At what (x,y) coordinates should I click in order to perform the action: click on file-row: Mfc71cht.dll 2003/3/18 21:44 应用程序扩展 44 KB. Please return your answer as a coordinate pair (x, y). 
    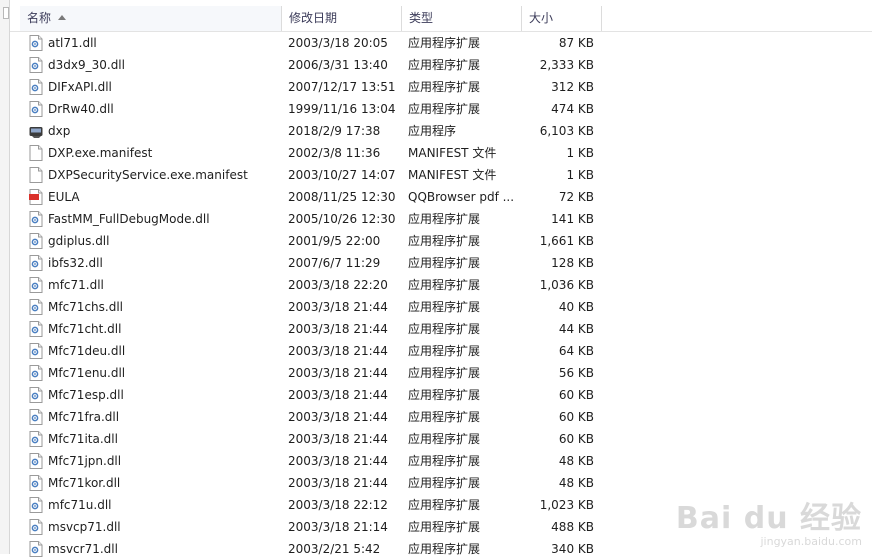
    Looking at the image, I should click on (441, 329).